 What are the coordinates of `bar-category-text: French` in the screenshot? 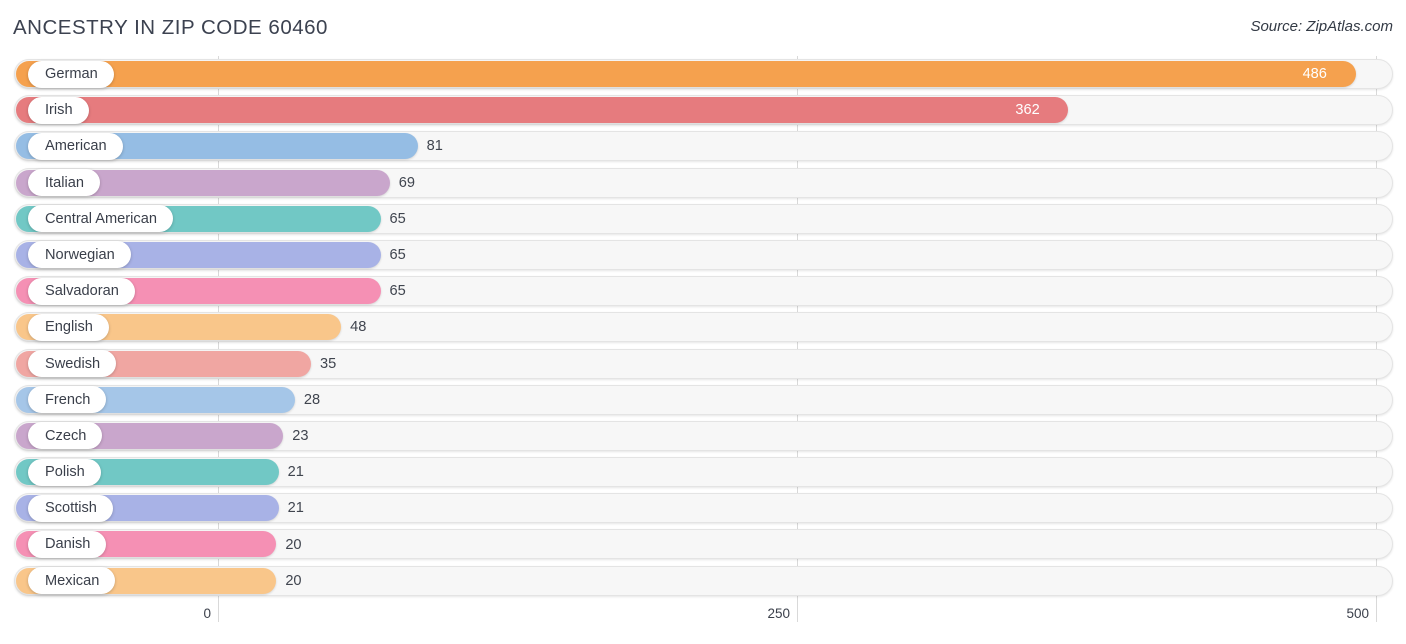 It's located at (68, 399).